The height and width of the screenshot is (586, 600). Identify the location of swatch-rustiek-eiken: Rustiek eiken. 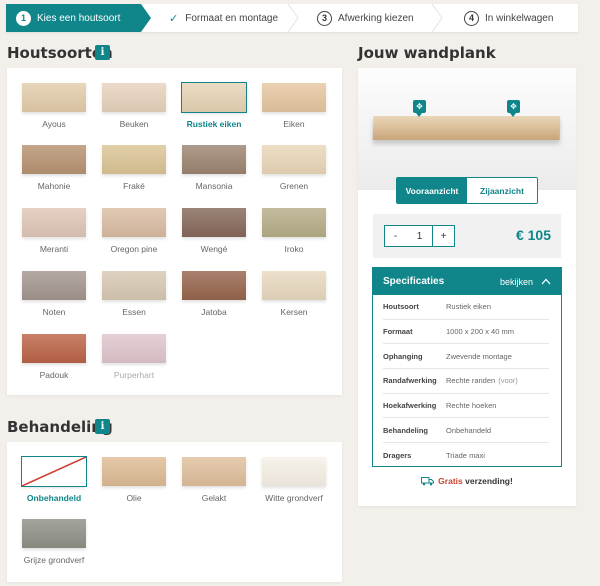
(214, 105).